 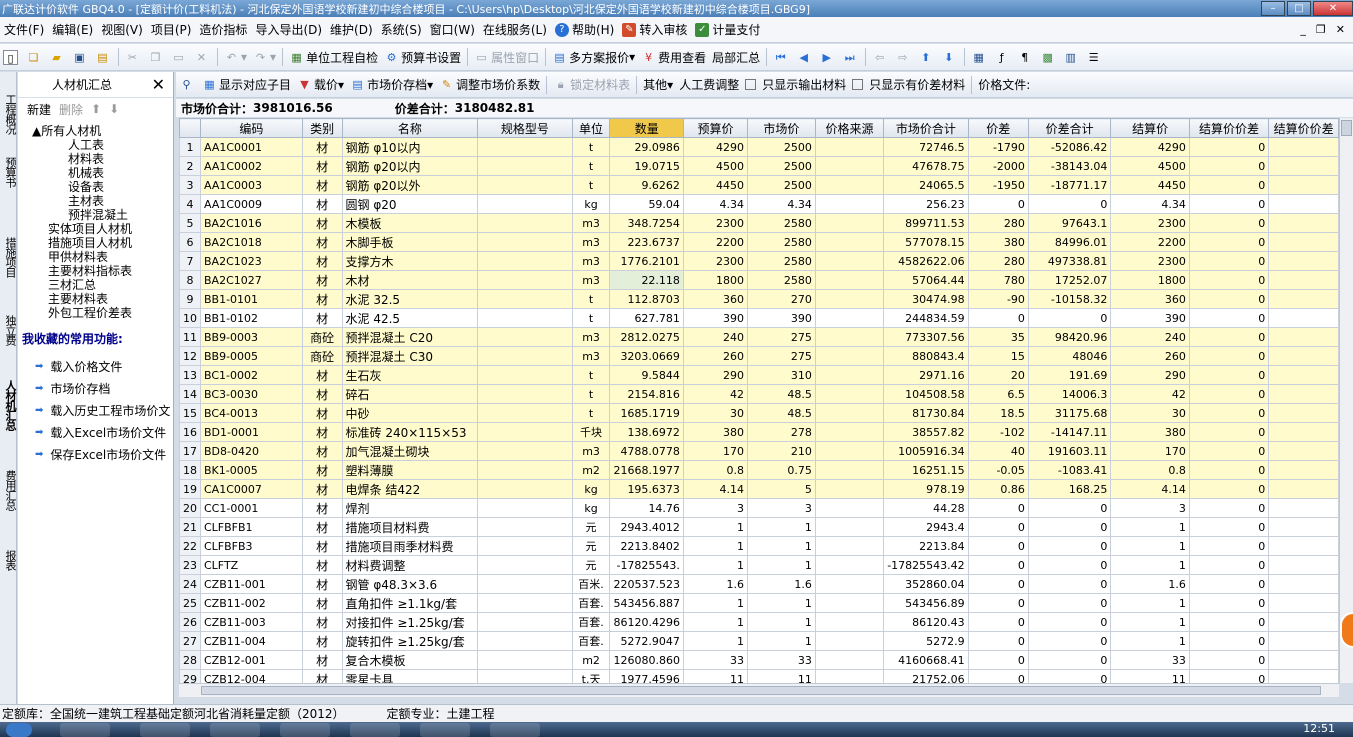 I want to click on adjust-coef-button: ✎ 调整市场价系数, so click(x=489, y=85).